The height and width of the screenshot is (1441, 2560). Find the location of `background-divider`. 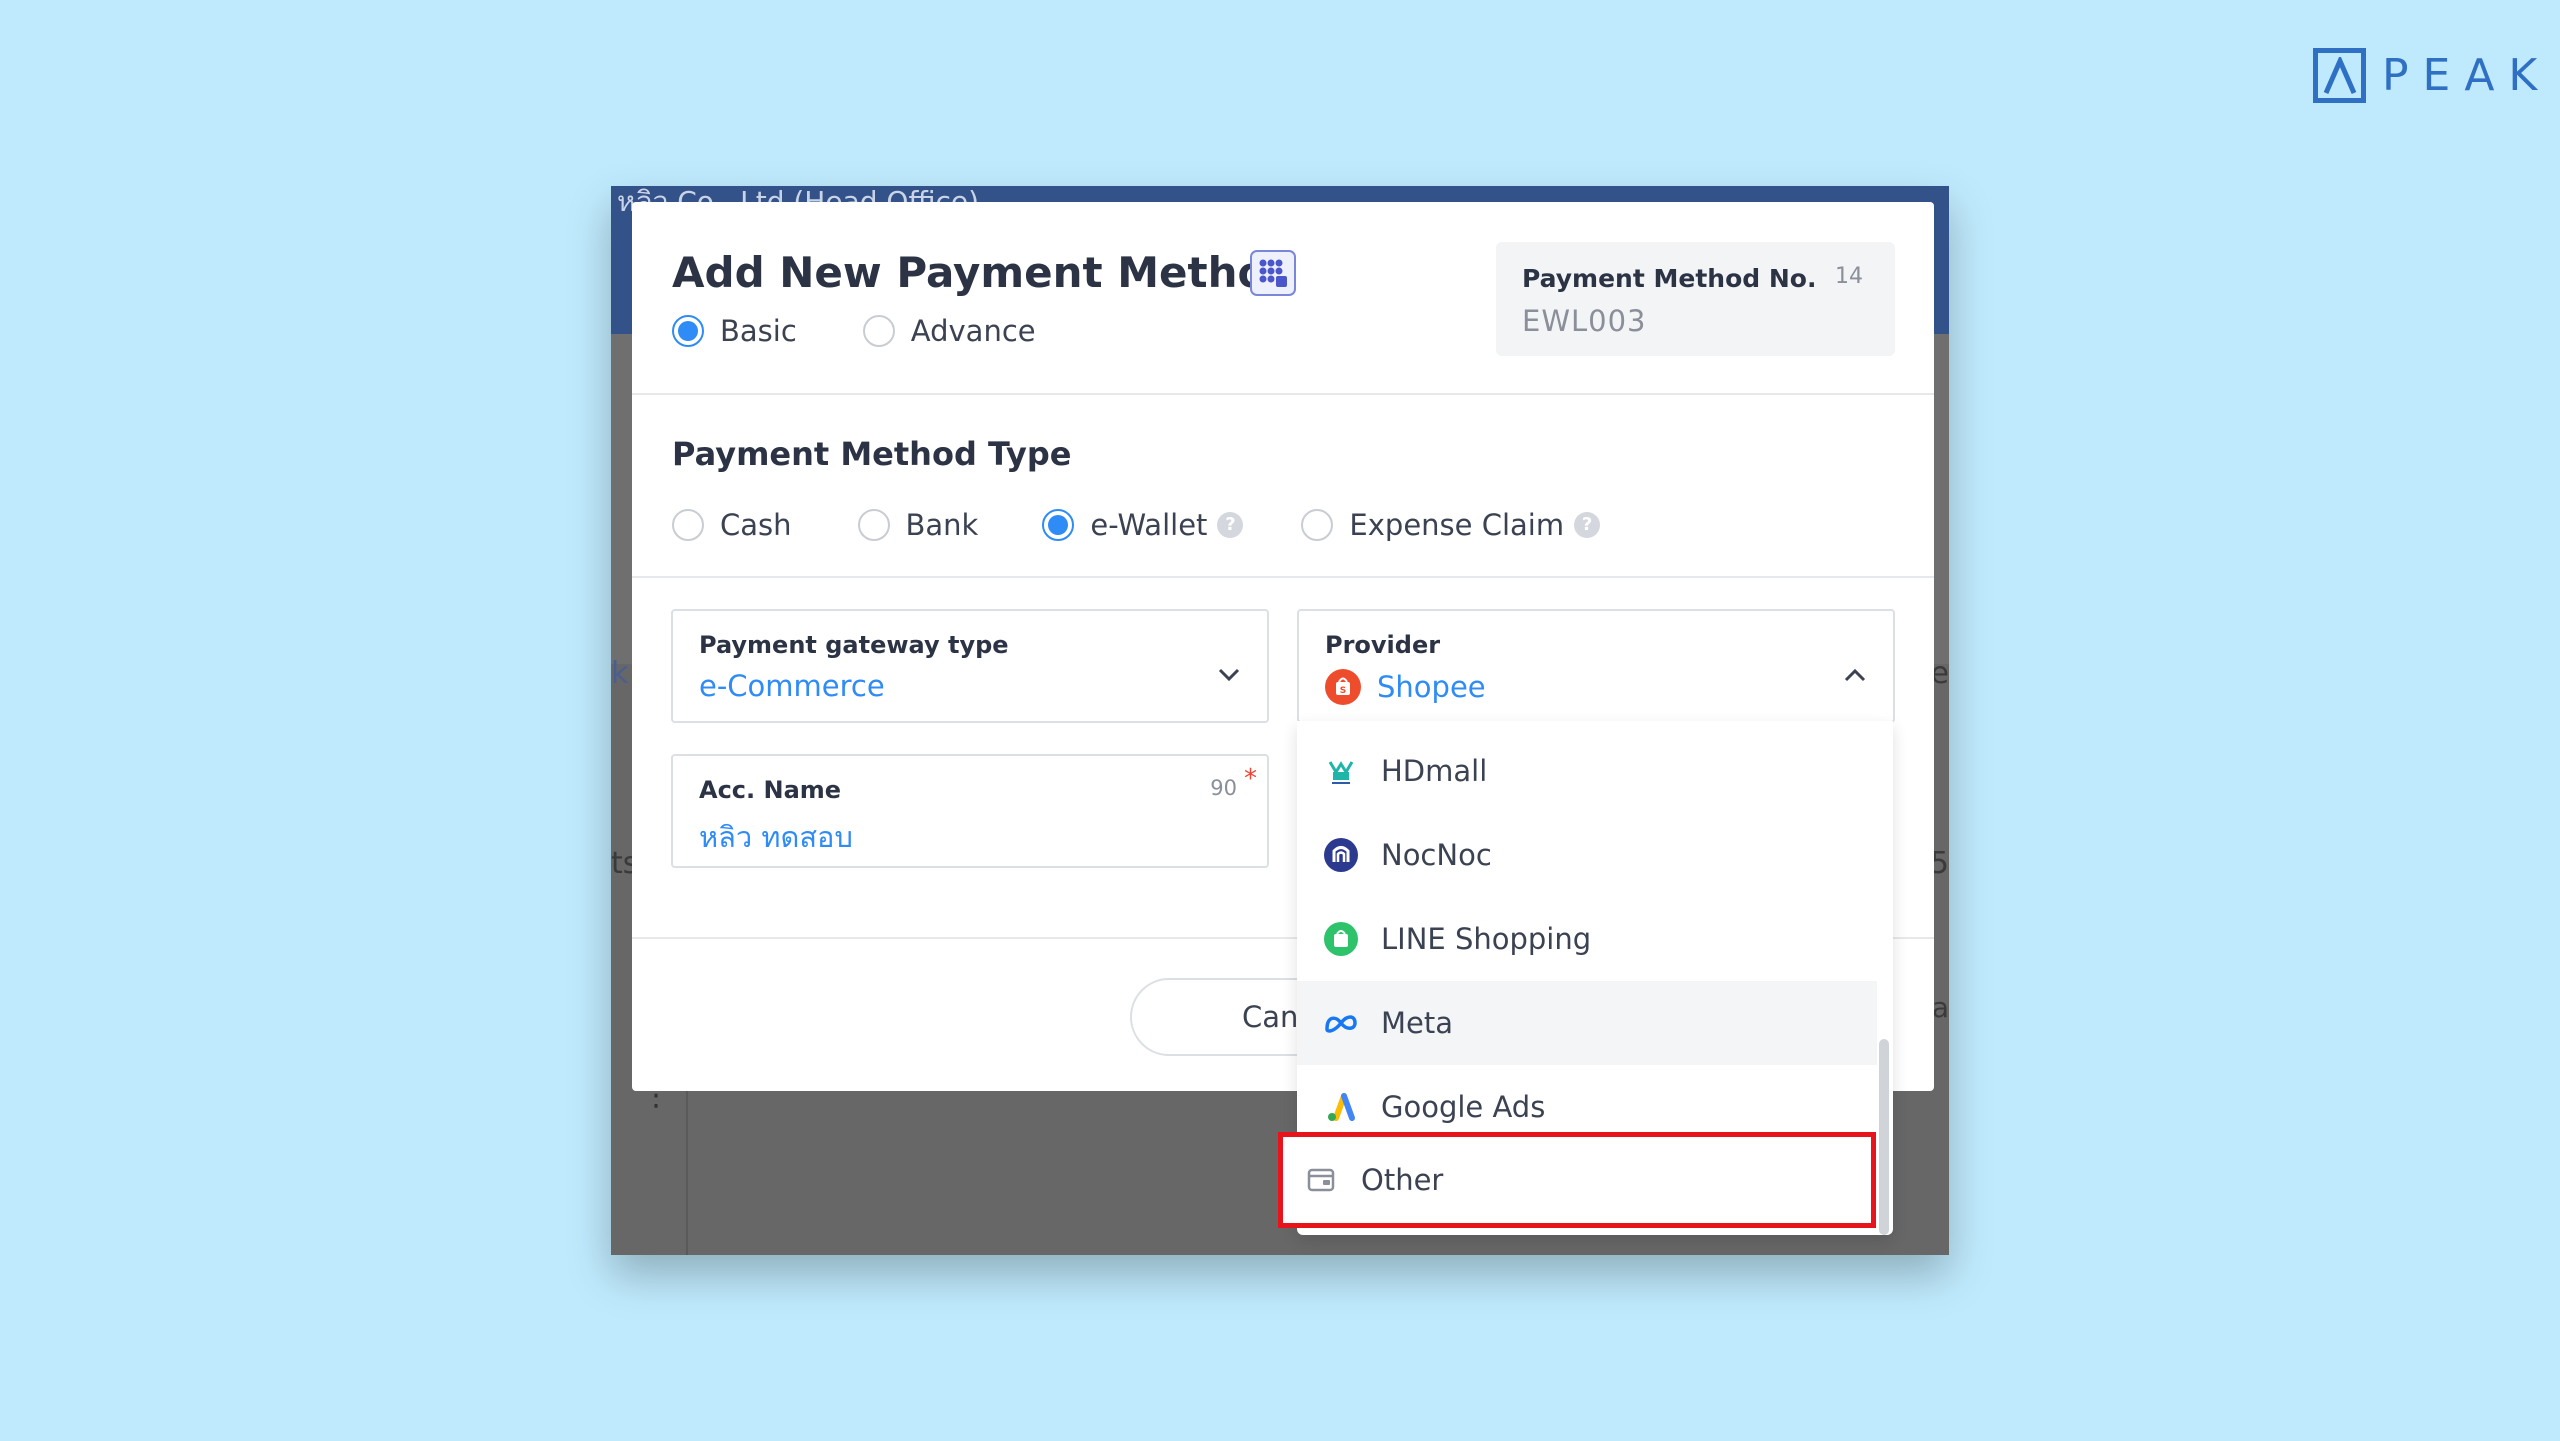

background-divider is located at coordinates (687, 1170).